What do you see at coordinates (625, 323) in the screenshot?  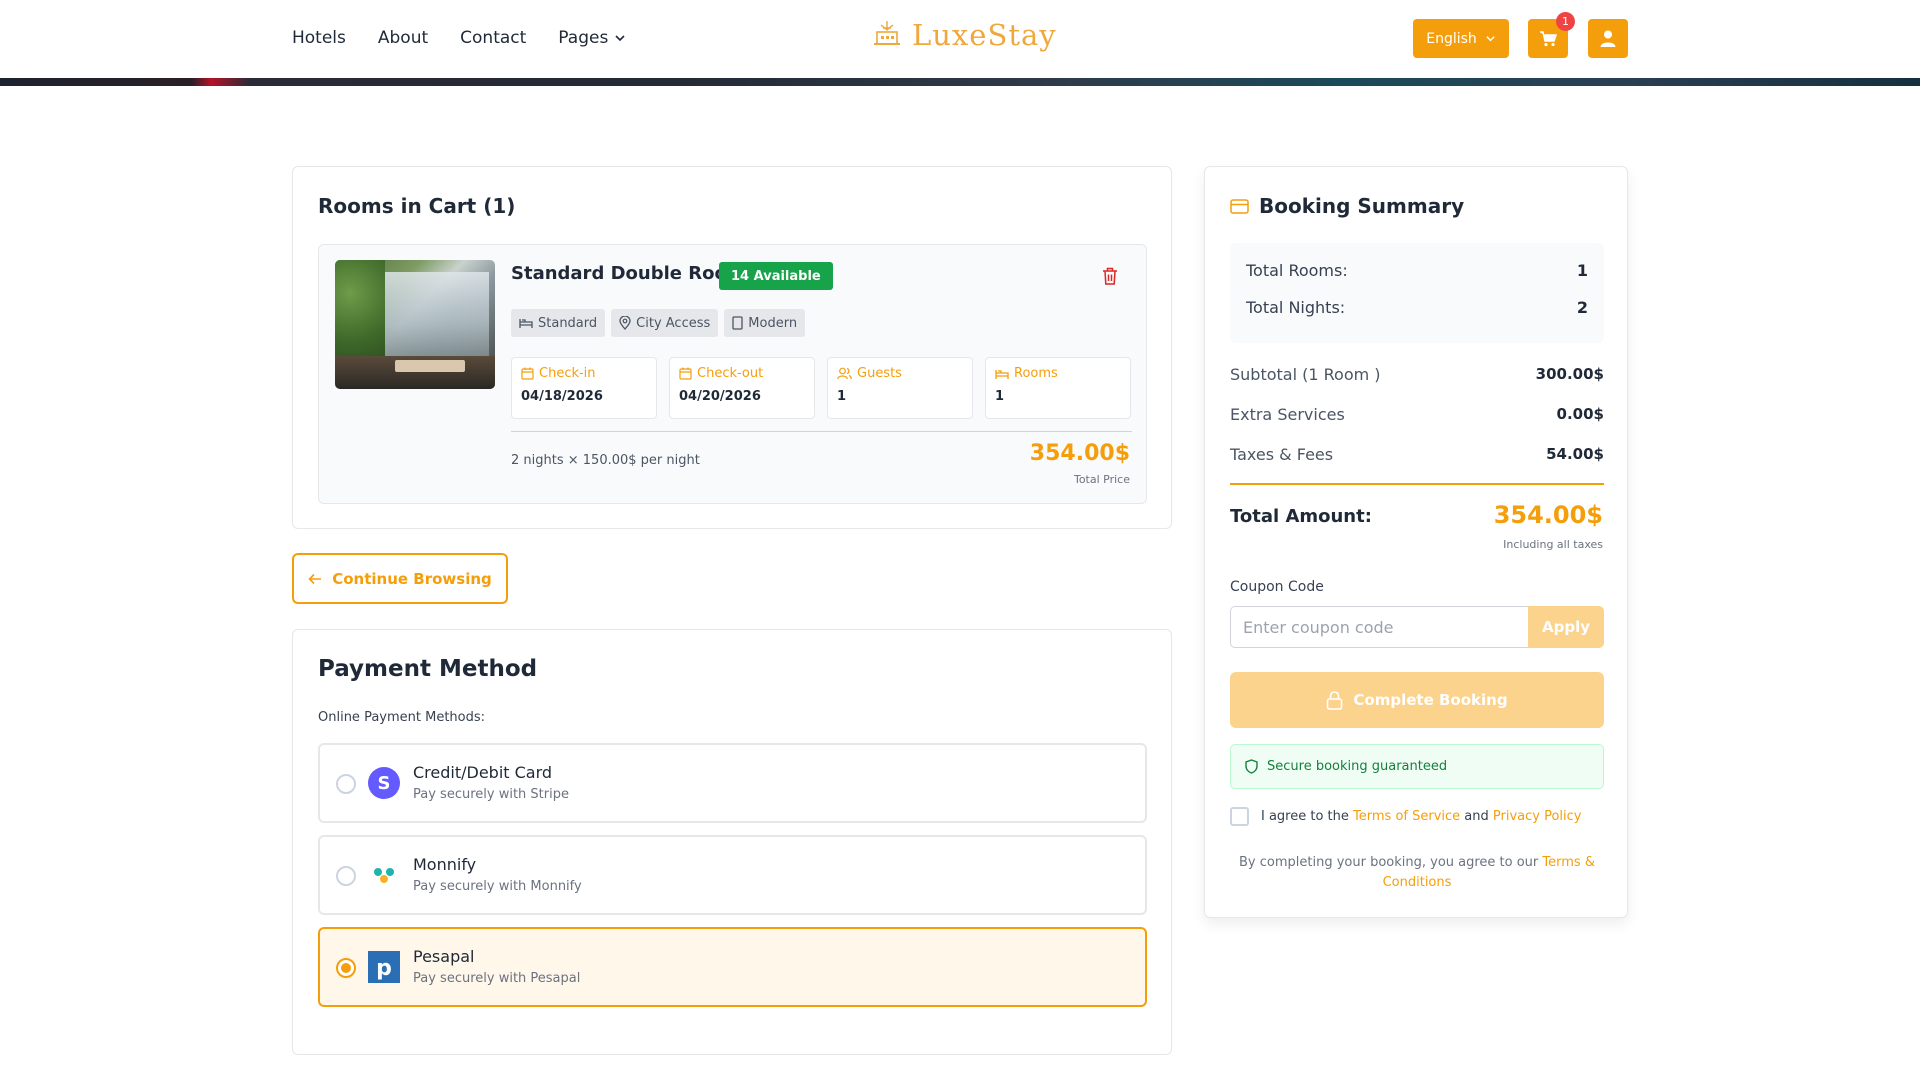 I see `map-pin-icon` at bounding box center [625, 323].